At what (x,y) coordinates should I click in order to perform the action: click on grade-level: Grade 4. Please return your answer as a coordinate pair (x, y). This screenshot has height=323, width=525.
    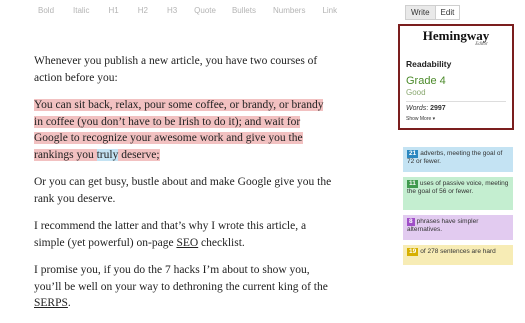
    Looking at the image, I should click on (426, 81).